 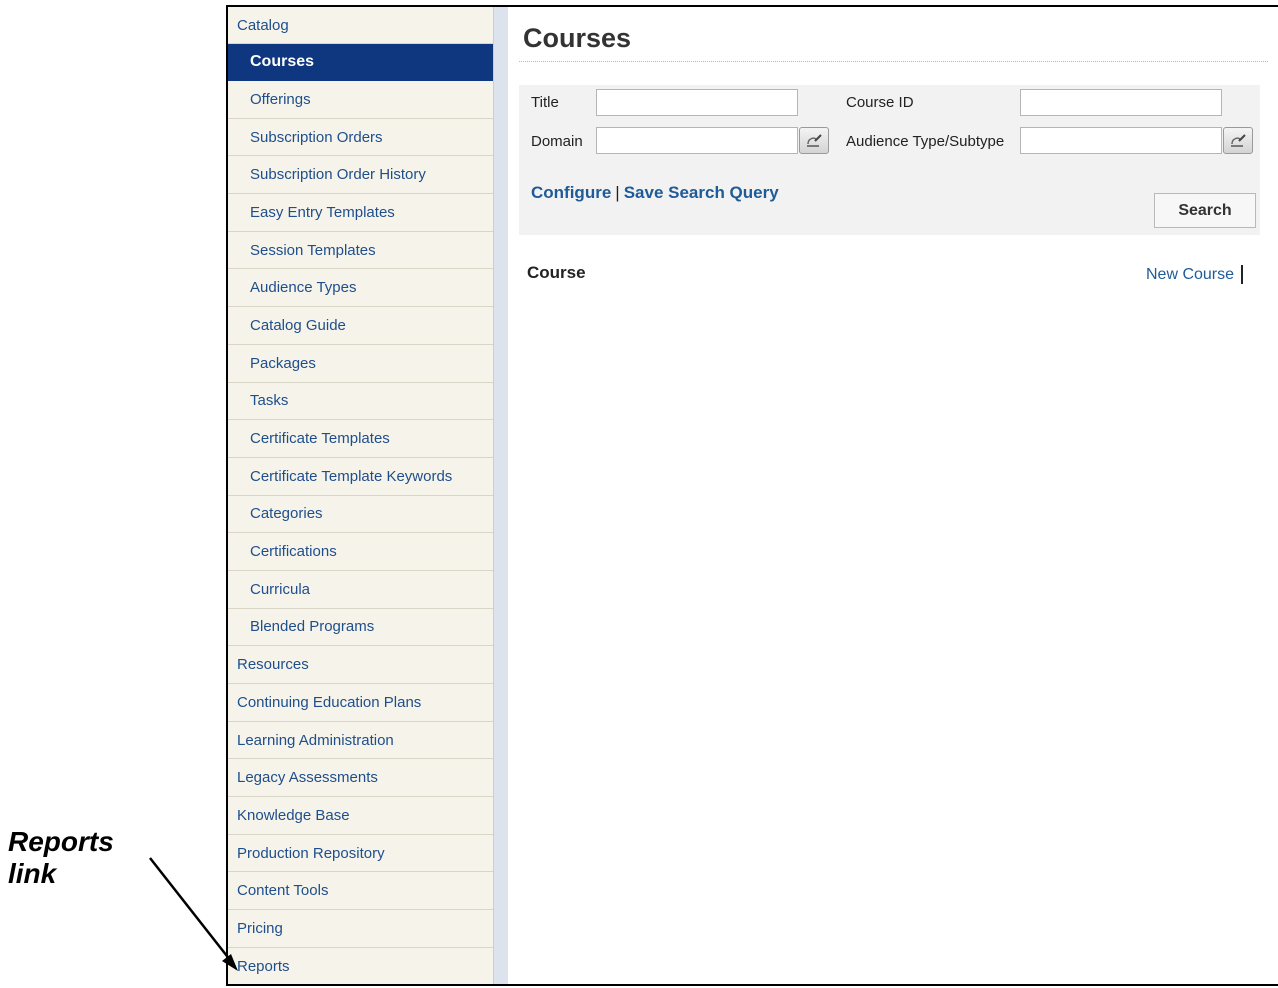 What do you see at coordinates (701, 192) in the screenshot?
I see `save-search-query-link: Save Search Query` at bounding box center [701, 192].